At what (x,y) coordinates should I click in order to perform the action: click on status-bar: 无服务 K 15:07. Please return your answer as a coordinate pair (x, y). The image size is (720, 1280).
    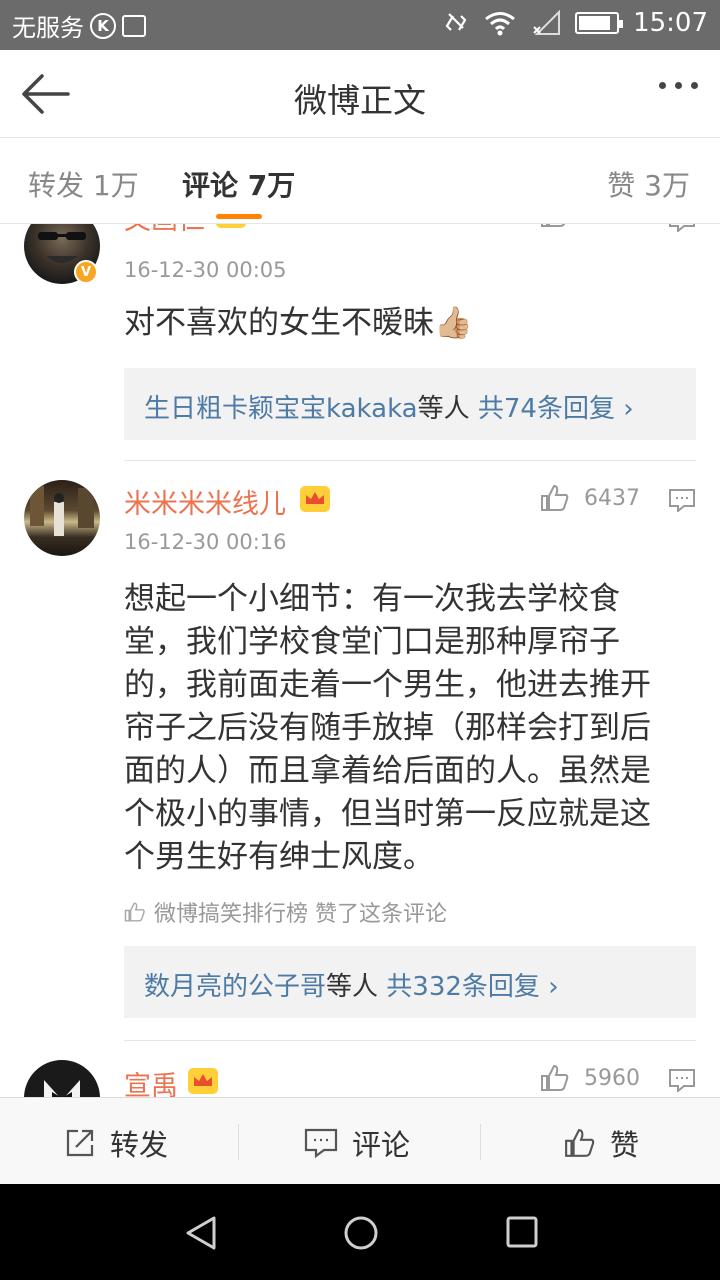
    Looking at the image, I should click on (360, 25).